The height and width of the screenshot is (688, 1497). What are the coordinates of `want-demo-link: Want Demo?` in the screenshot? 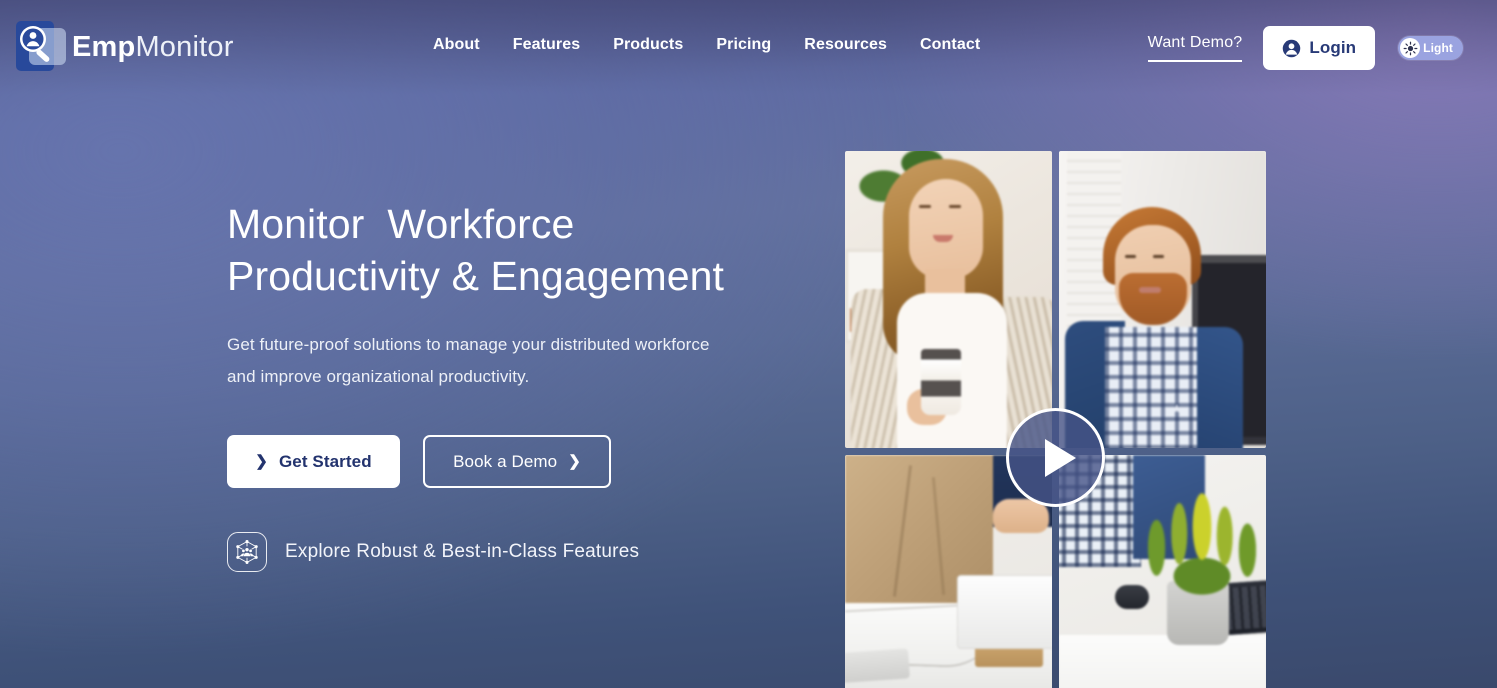 It's located at (1195, 48).